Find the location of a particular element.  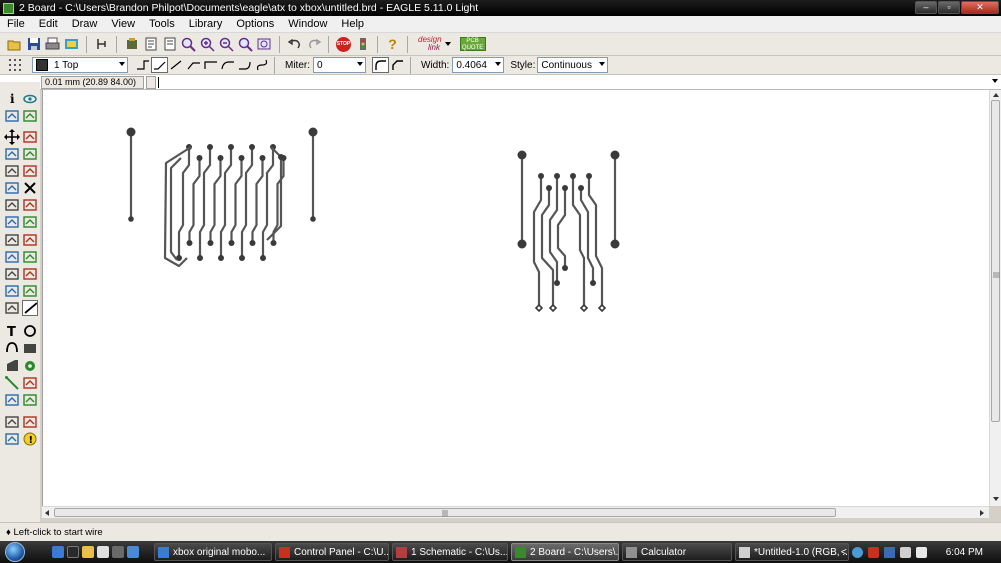

polygon-icon is located at coordinates (12, 366).